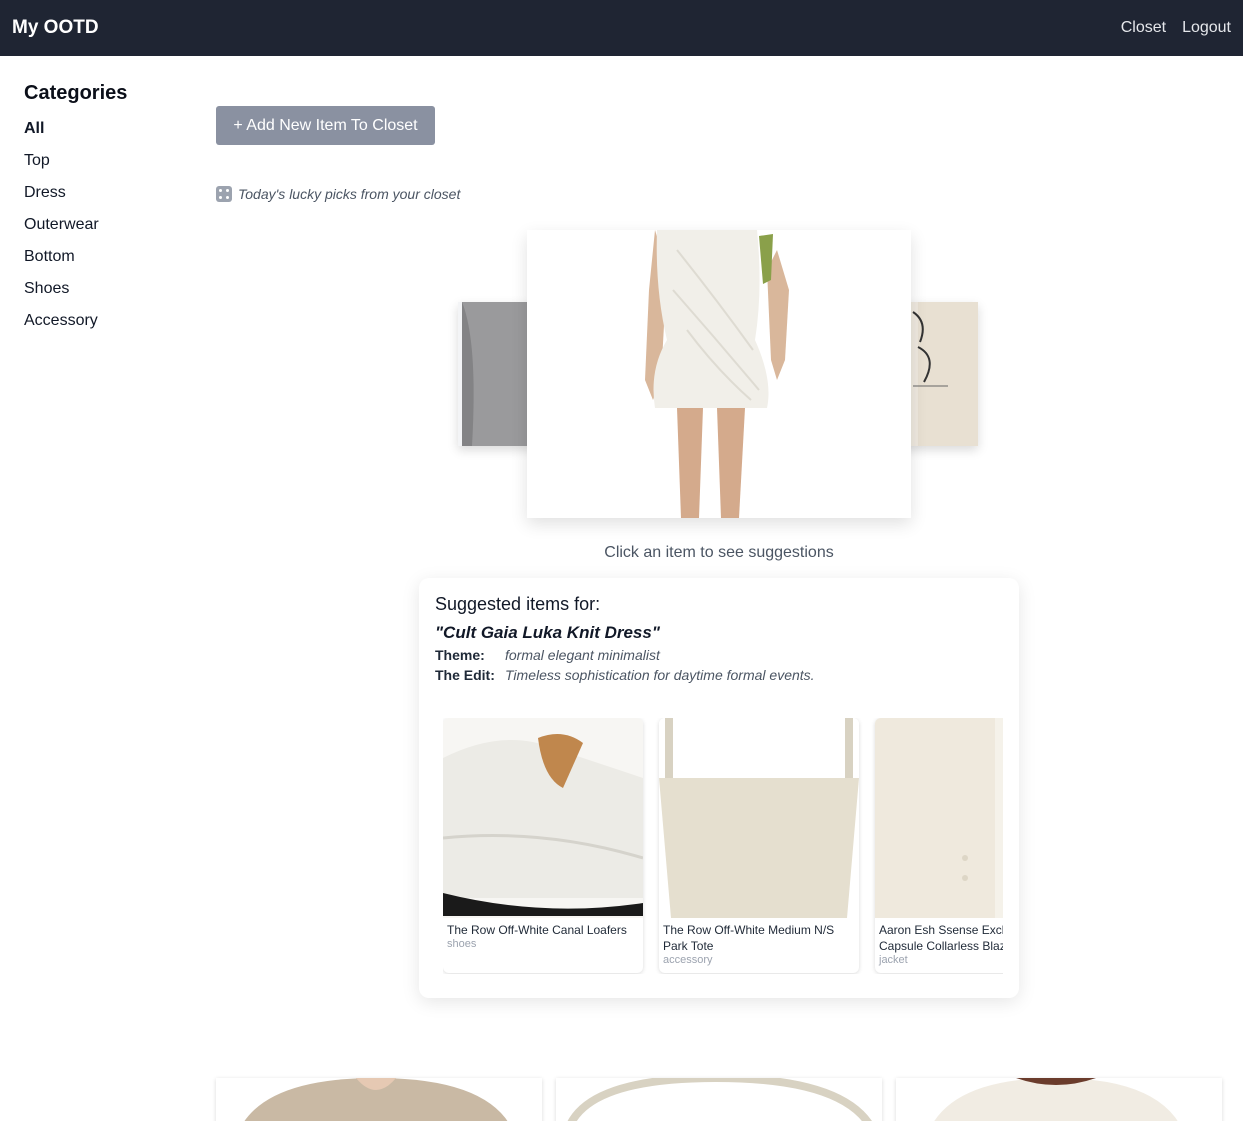 The height and width of the screenshot is (1121, 1243). I want to click on category-shoes: Shoes, so click(109, 295).